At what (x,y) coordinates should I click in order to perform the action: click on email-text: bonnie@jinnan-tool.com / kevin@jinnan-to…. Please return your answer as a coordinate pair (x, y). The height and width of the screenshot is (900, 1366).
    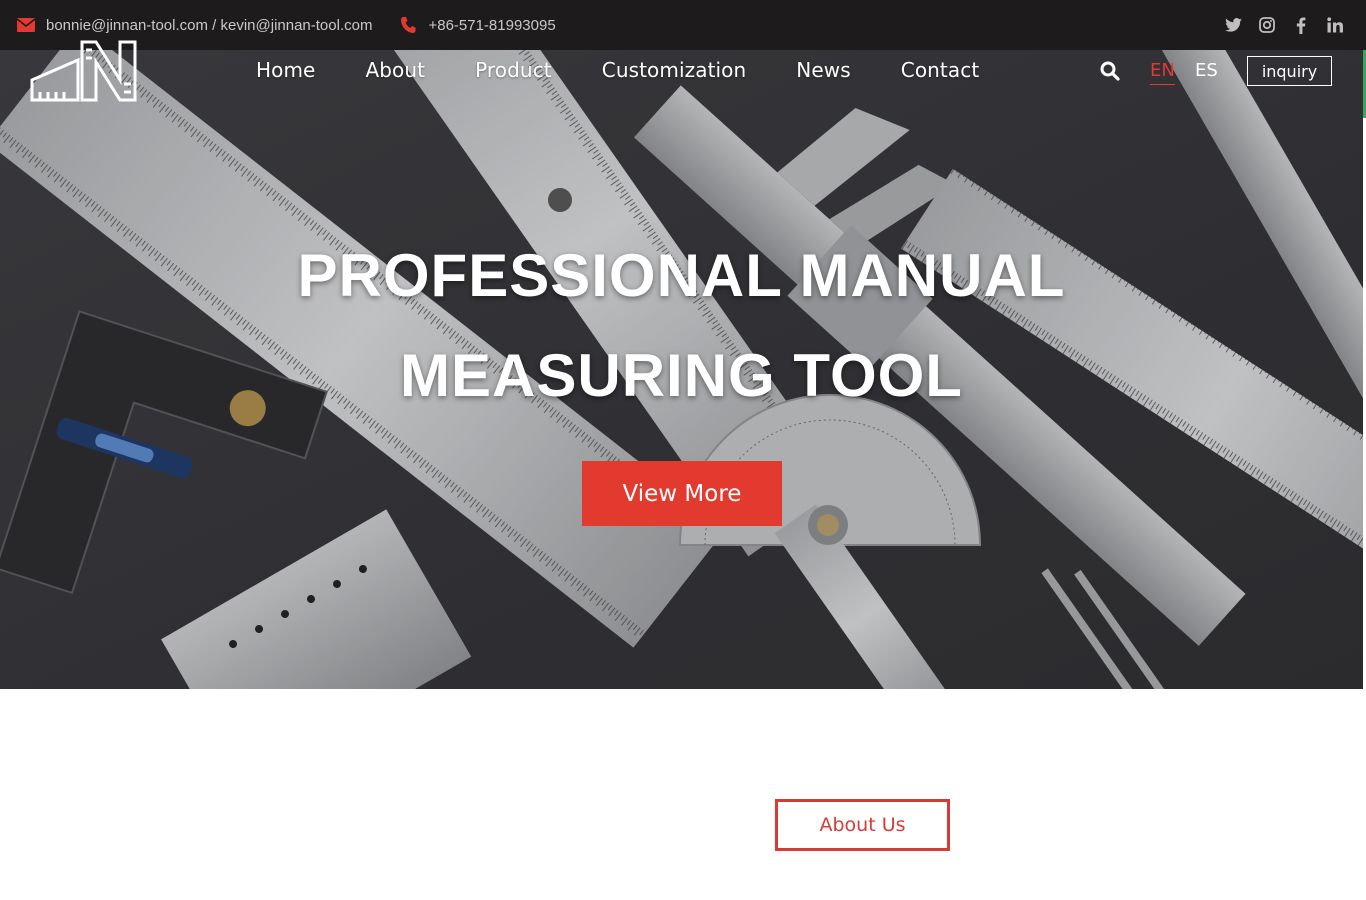
    Looking at the image, I should click on (209, 25).